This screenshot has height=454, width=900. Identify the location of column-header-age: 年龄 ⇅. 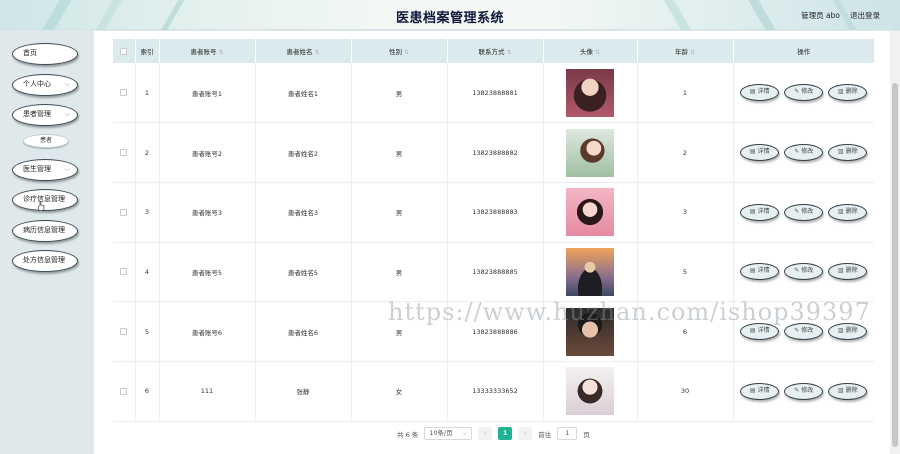
(685, 51).